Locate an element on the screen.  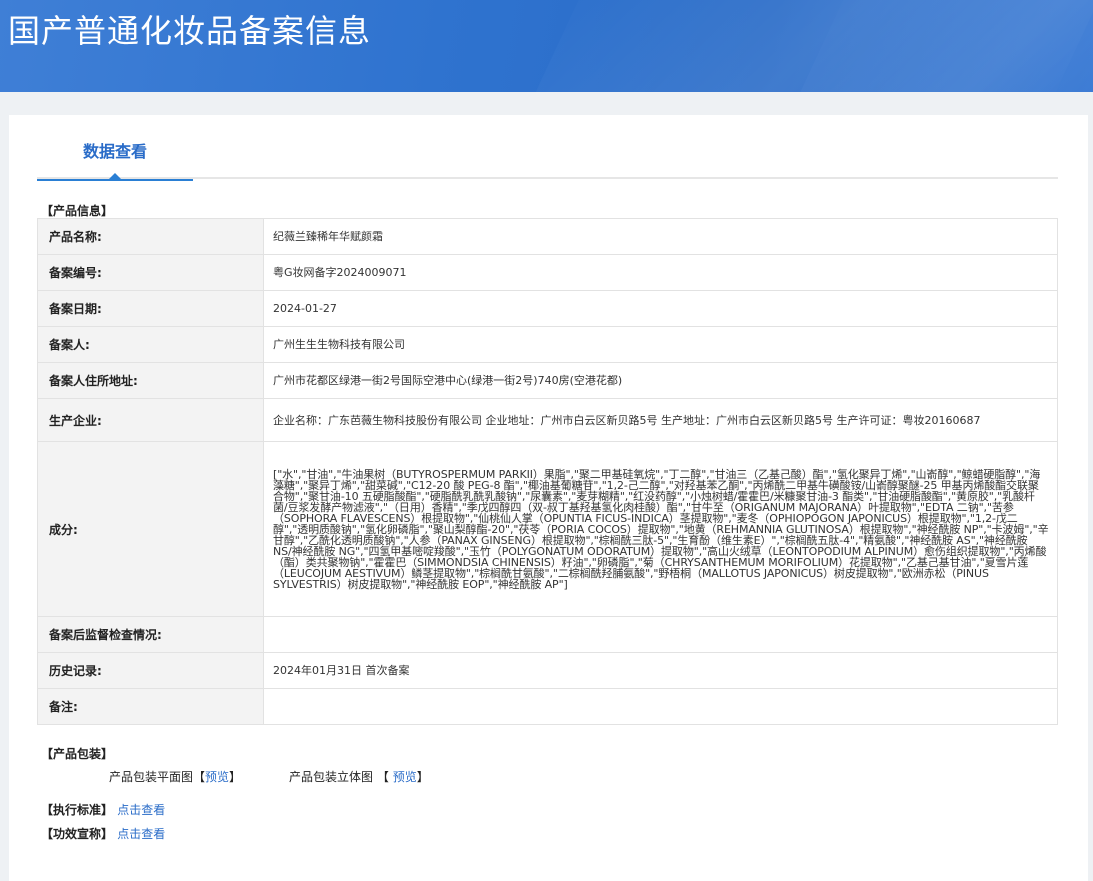
tab-label: 数据查看 is located at coordinates (114, 151).